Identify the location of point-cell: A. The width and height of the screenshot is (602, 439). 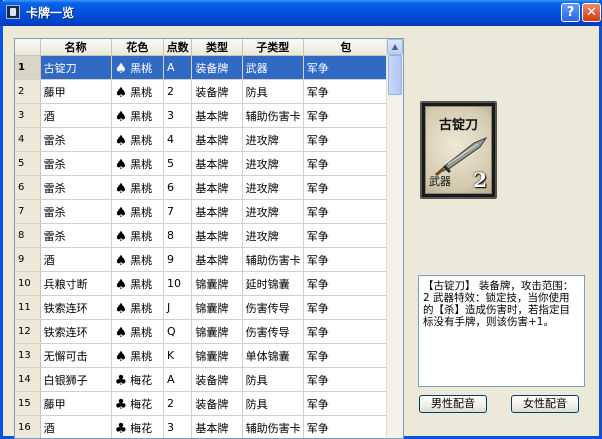
(178, 379).